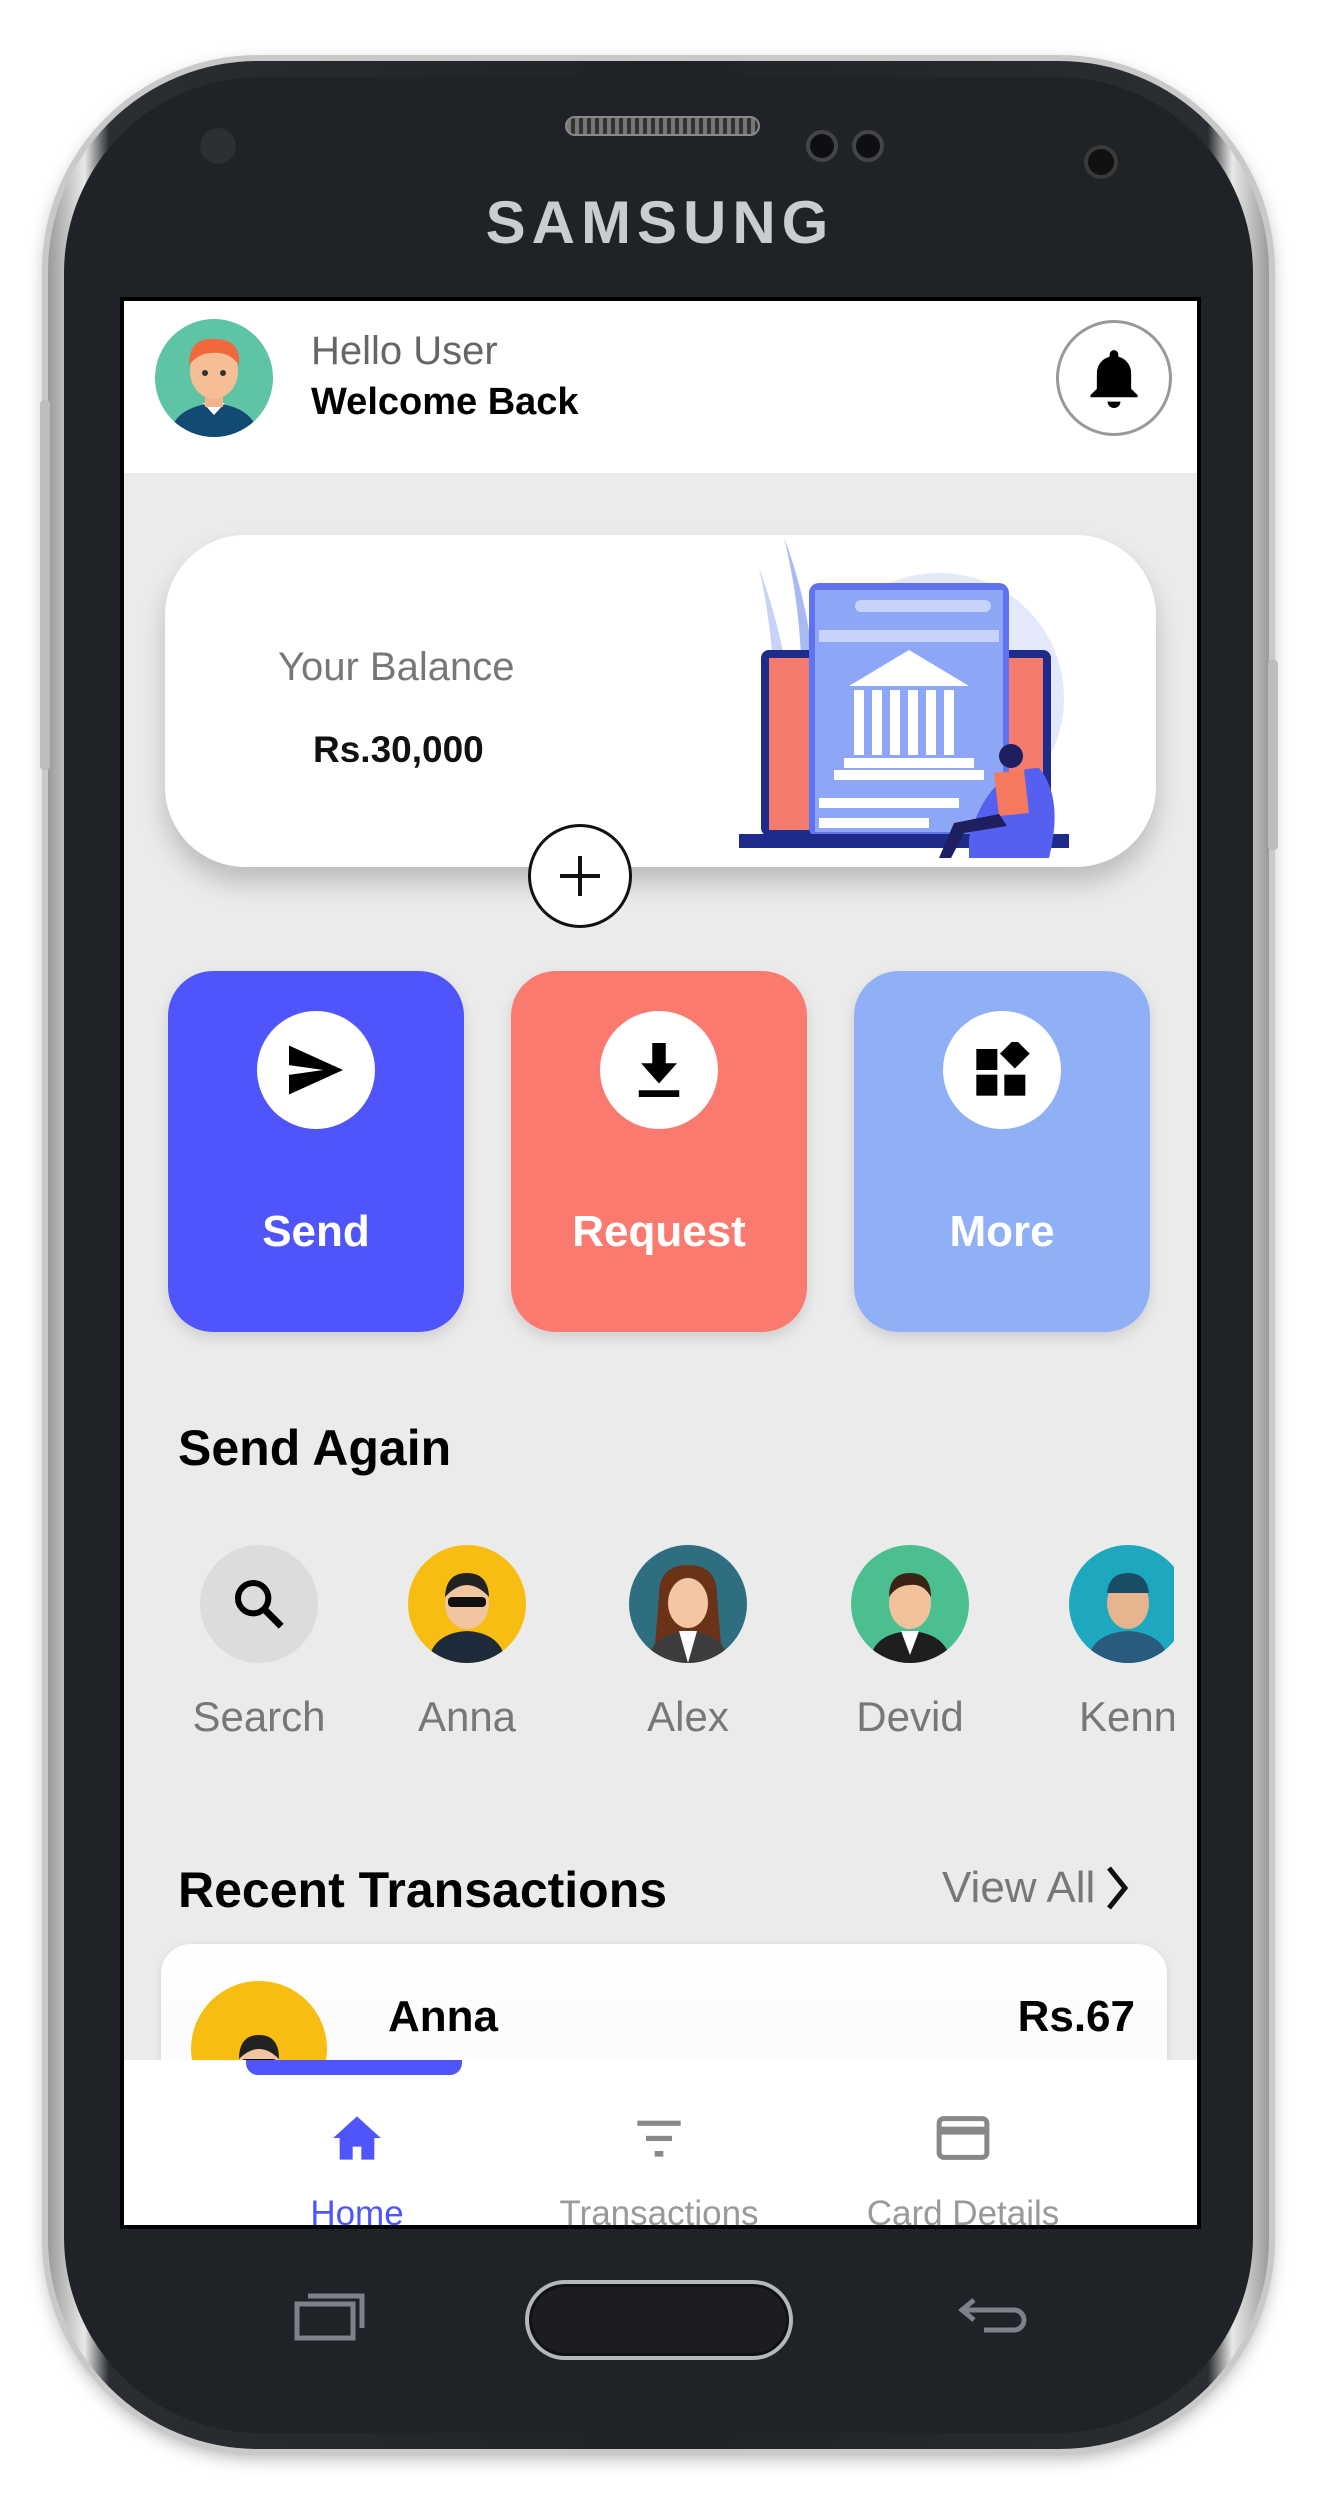 The image size is (1320, 2518). What do you see at coordinates (963, 2211) in the screenshot?
I see `nav-card-details-label: Card Details` at bounding box center [963, 2211].